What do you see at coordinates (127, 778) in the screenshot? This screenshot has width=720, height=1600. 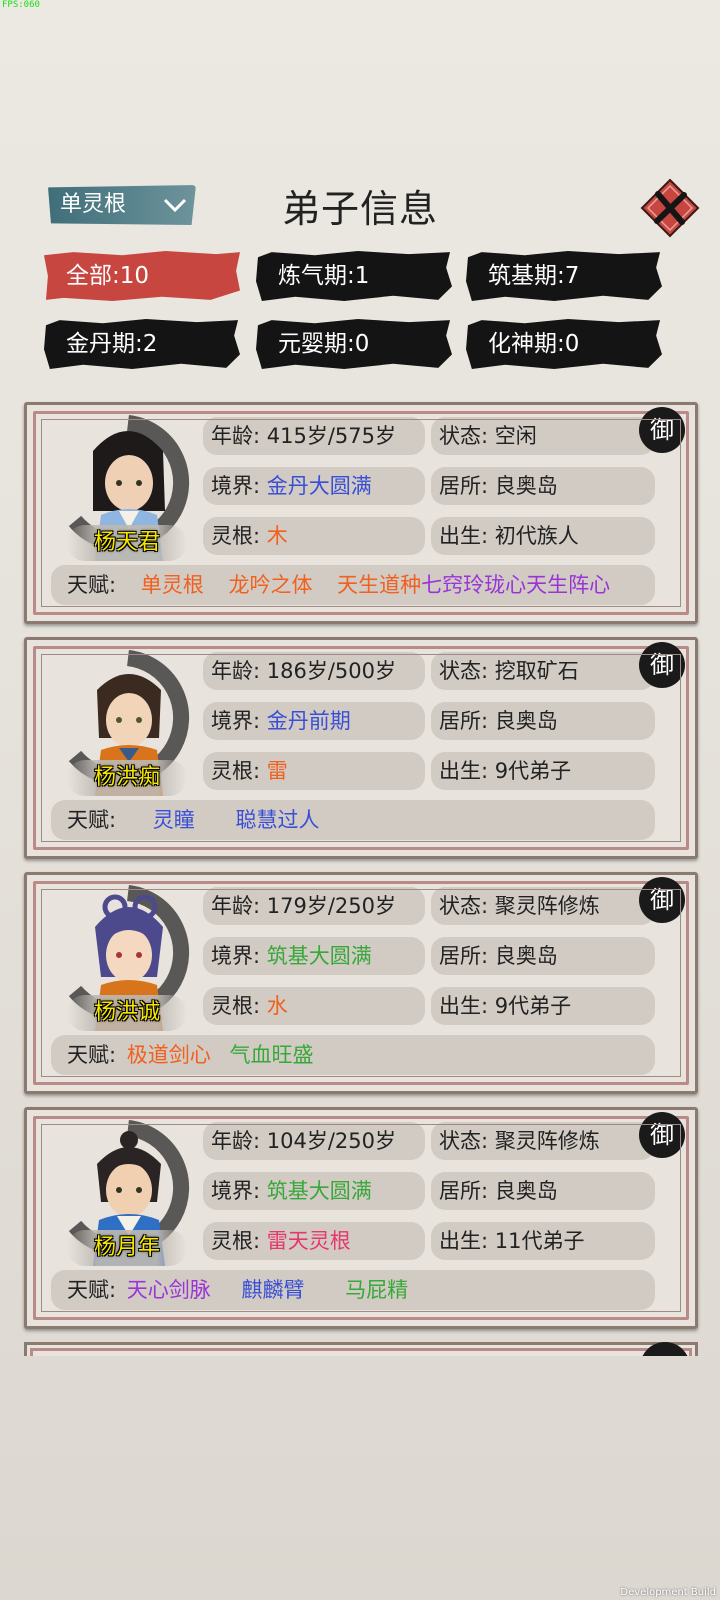 I see `disciple-name: 杨洪痴` at bounding box center [127, 778].